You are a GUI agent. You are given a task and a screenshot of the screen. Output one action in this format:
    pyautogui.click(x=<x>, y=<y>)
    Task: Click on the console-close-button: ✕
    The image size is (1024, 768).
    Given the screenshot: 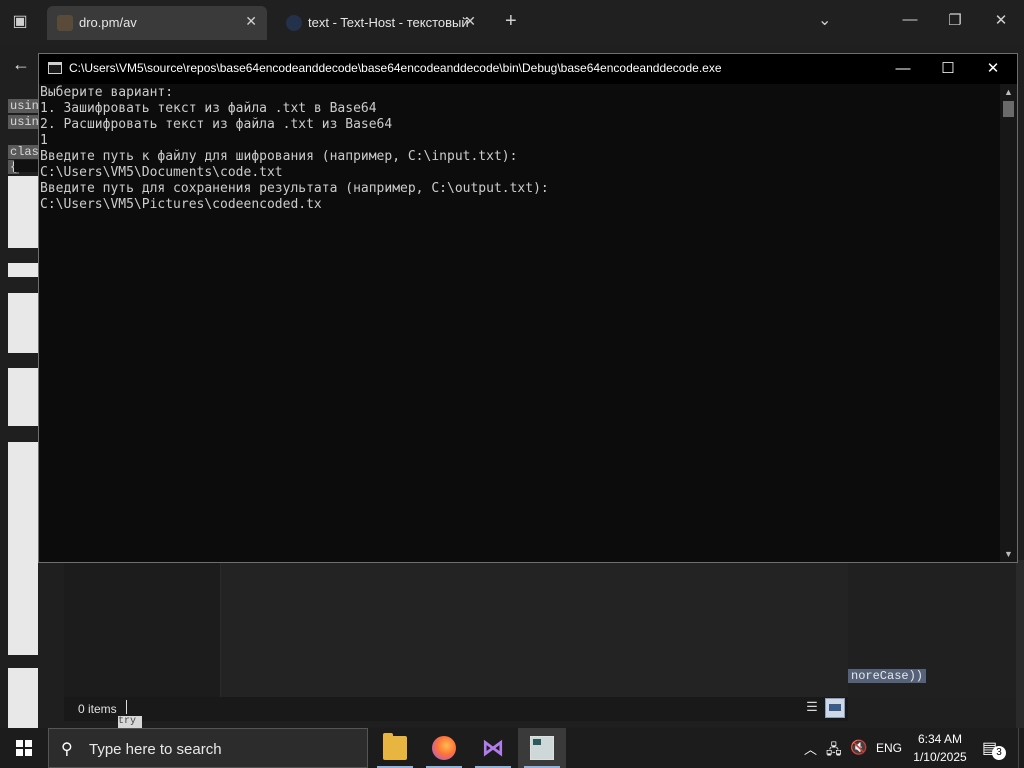 What is the action you would take?
    pyautogui.click(x=993, y=69)
    